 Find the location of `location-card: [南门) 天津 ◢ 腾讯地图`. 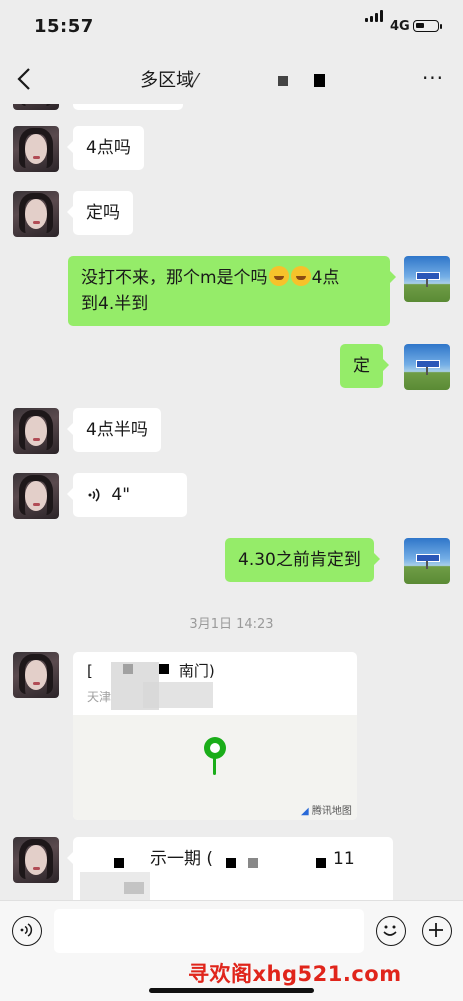

location-card: [南门) 天津 ◢ 腾讯地图 is located at coordinates (215, 736).